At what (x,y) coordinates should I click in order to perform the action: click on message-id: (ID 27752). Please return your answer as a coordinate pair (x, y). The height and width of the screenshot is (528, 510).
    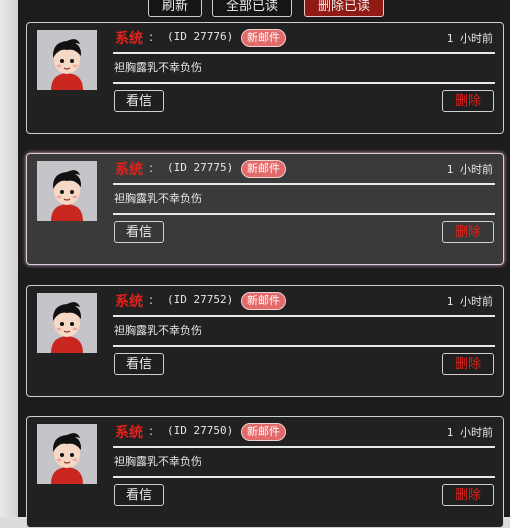
    Looking at the image, I should click on (200, 299).